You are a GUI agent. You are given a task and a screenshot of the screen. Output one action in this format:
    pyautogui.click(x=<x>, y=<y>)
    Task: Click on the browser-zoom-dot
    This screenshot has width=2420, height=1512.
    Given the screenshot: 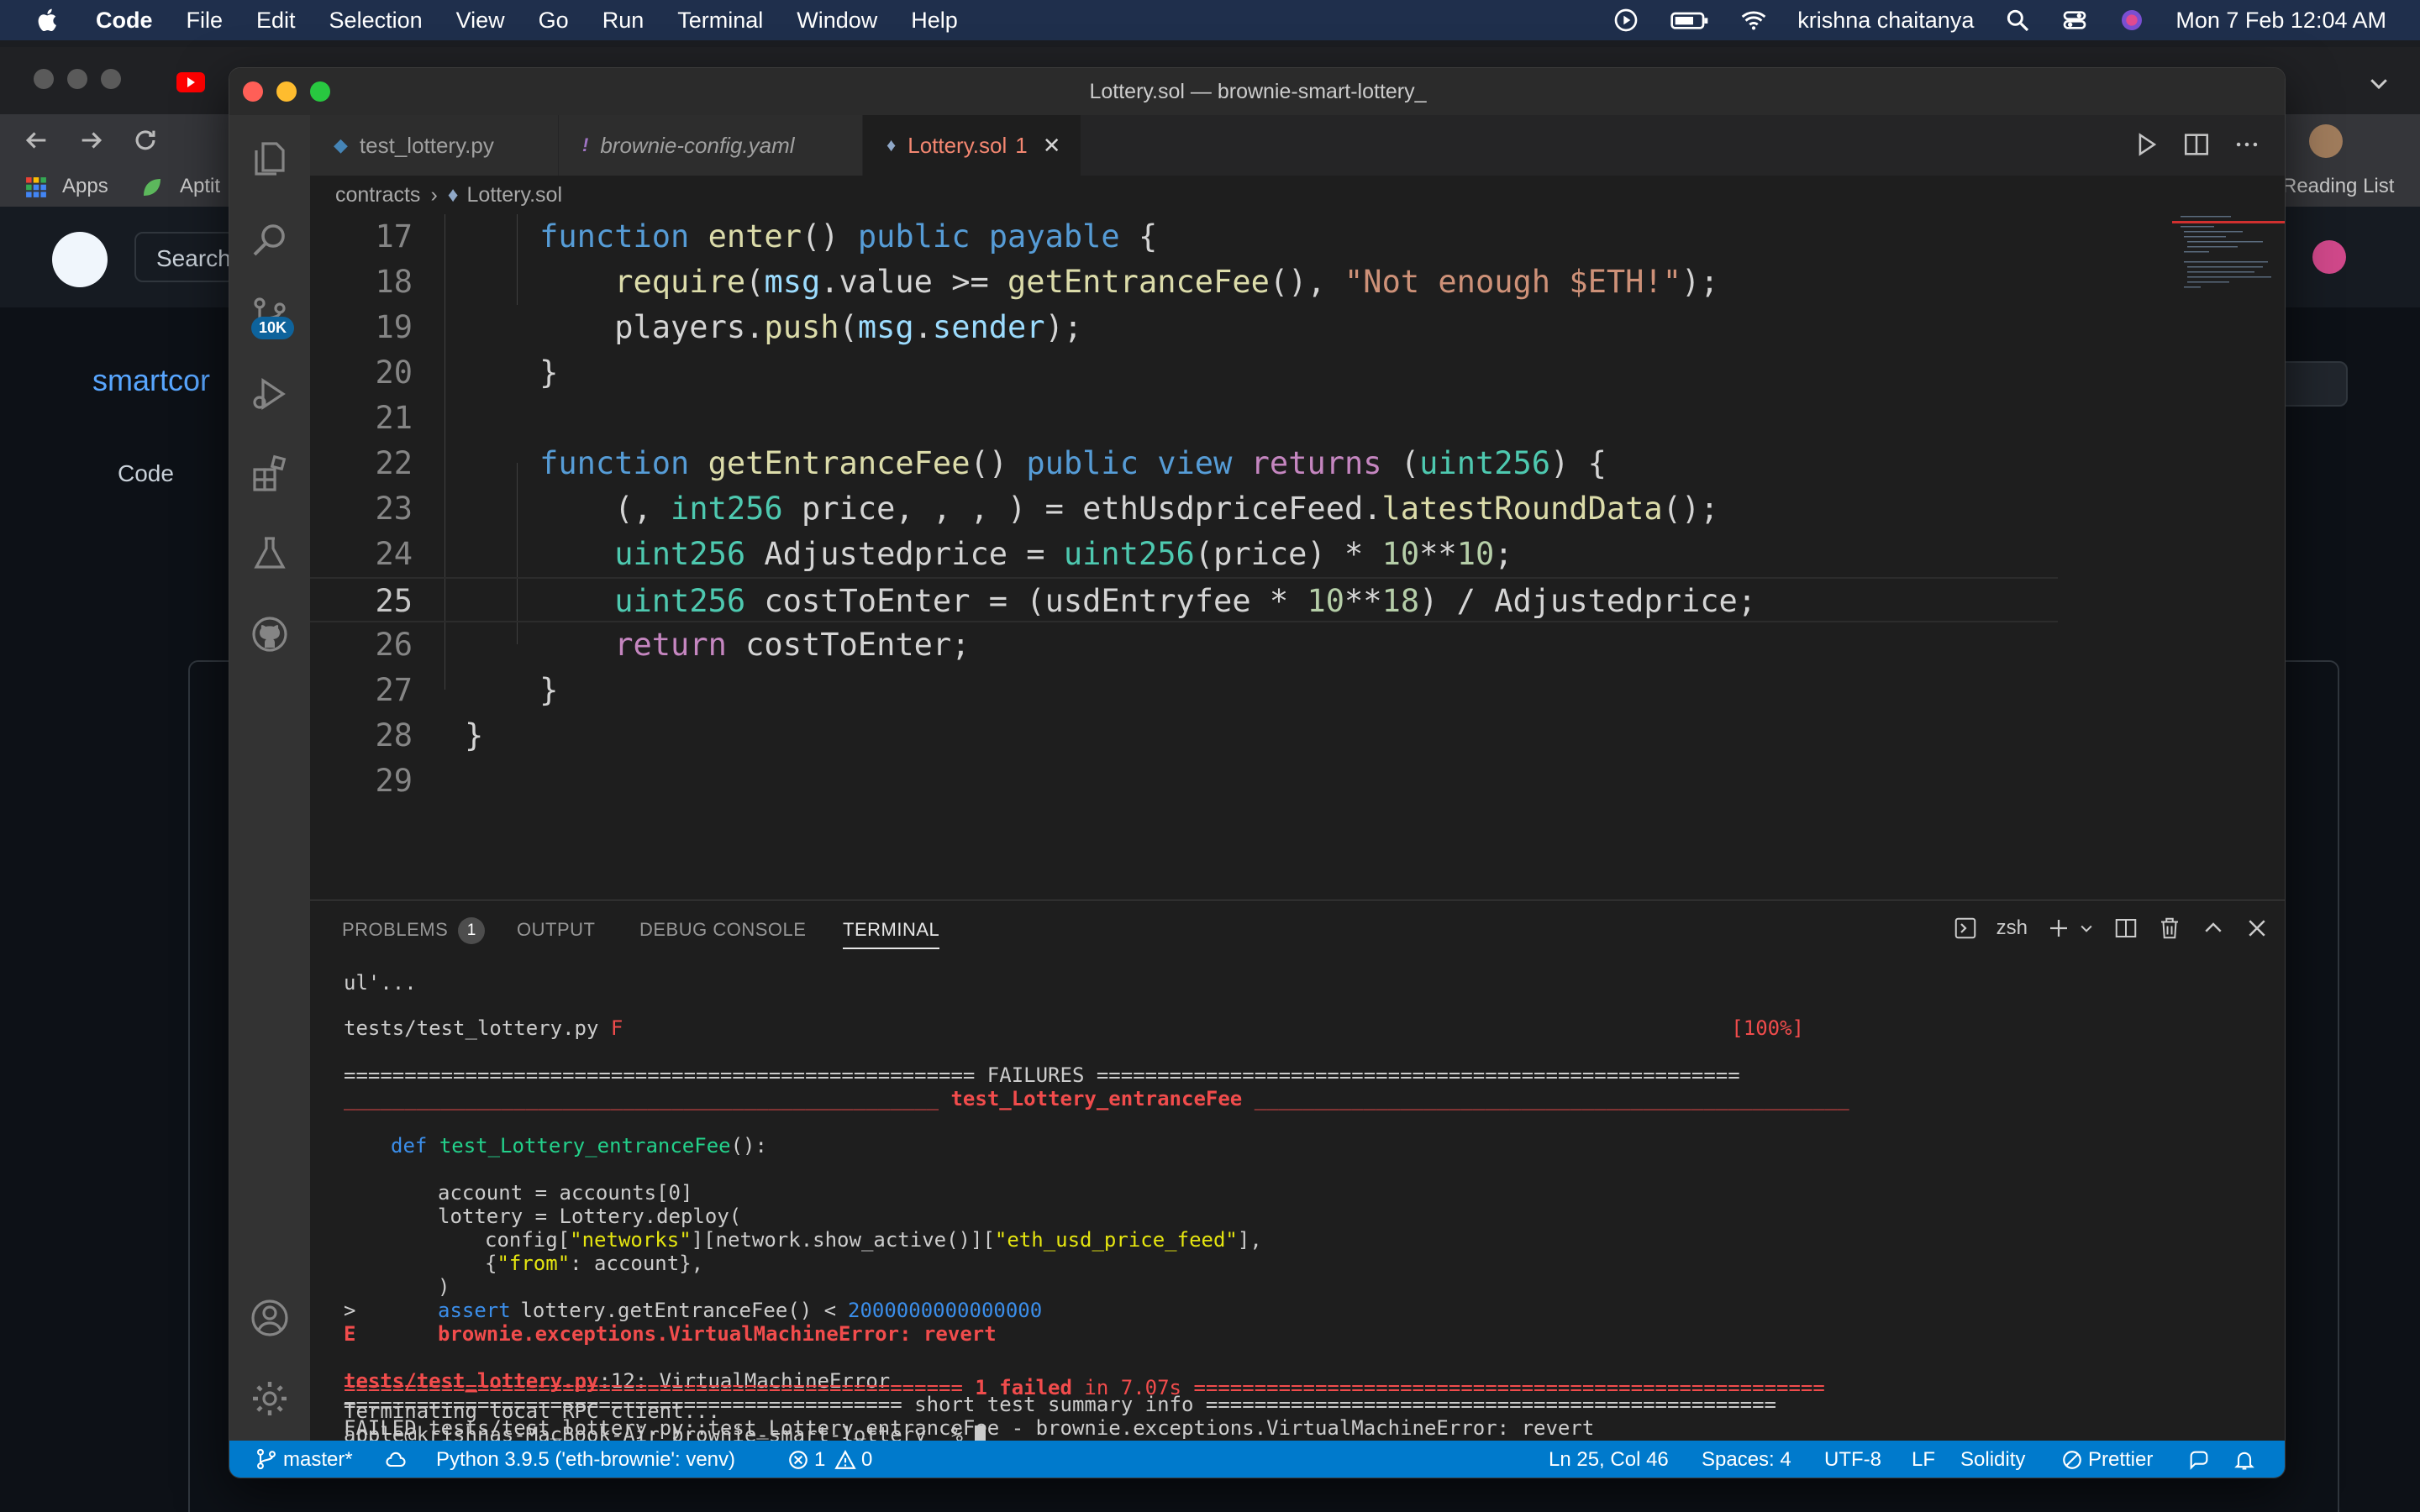 What is the action you would take?
    pyautogui.click(x=111, y=79)
    